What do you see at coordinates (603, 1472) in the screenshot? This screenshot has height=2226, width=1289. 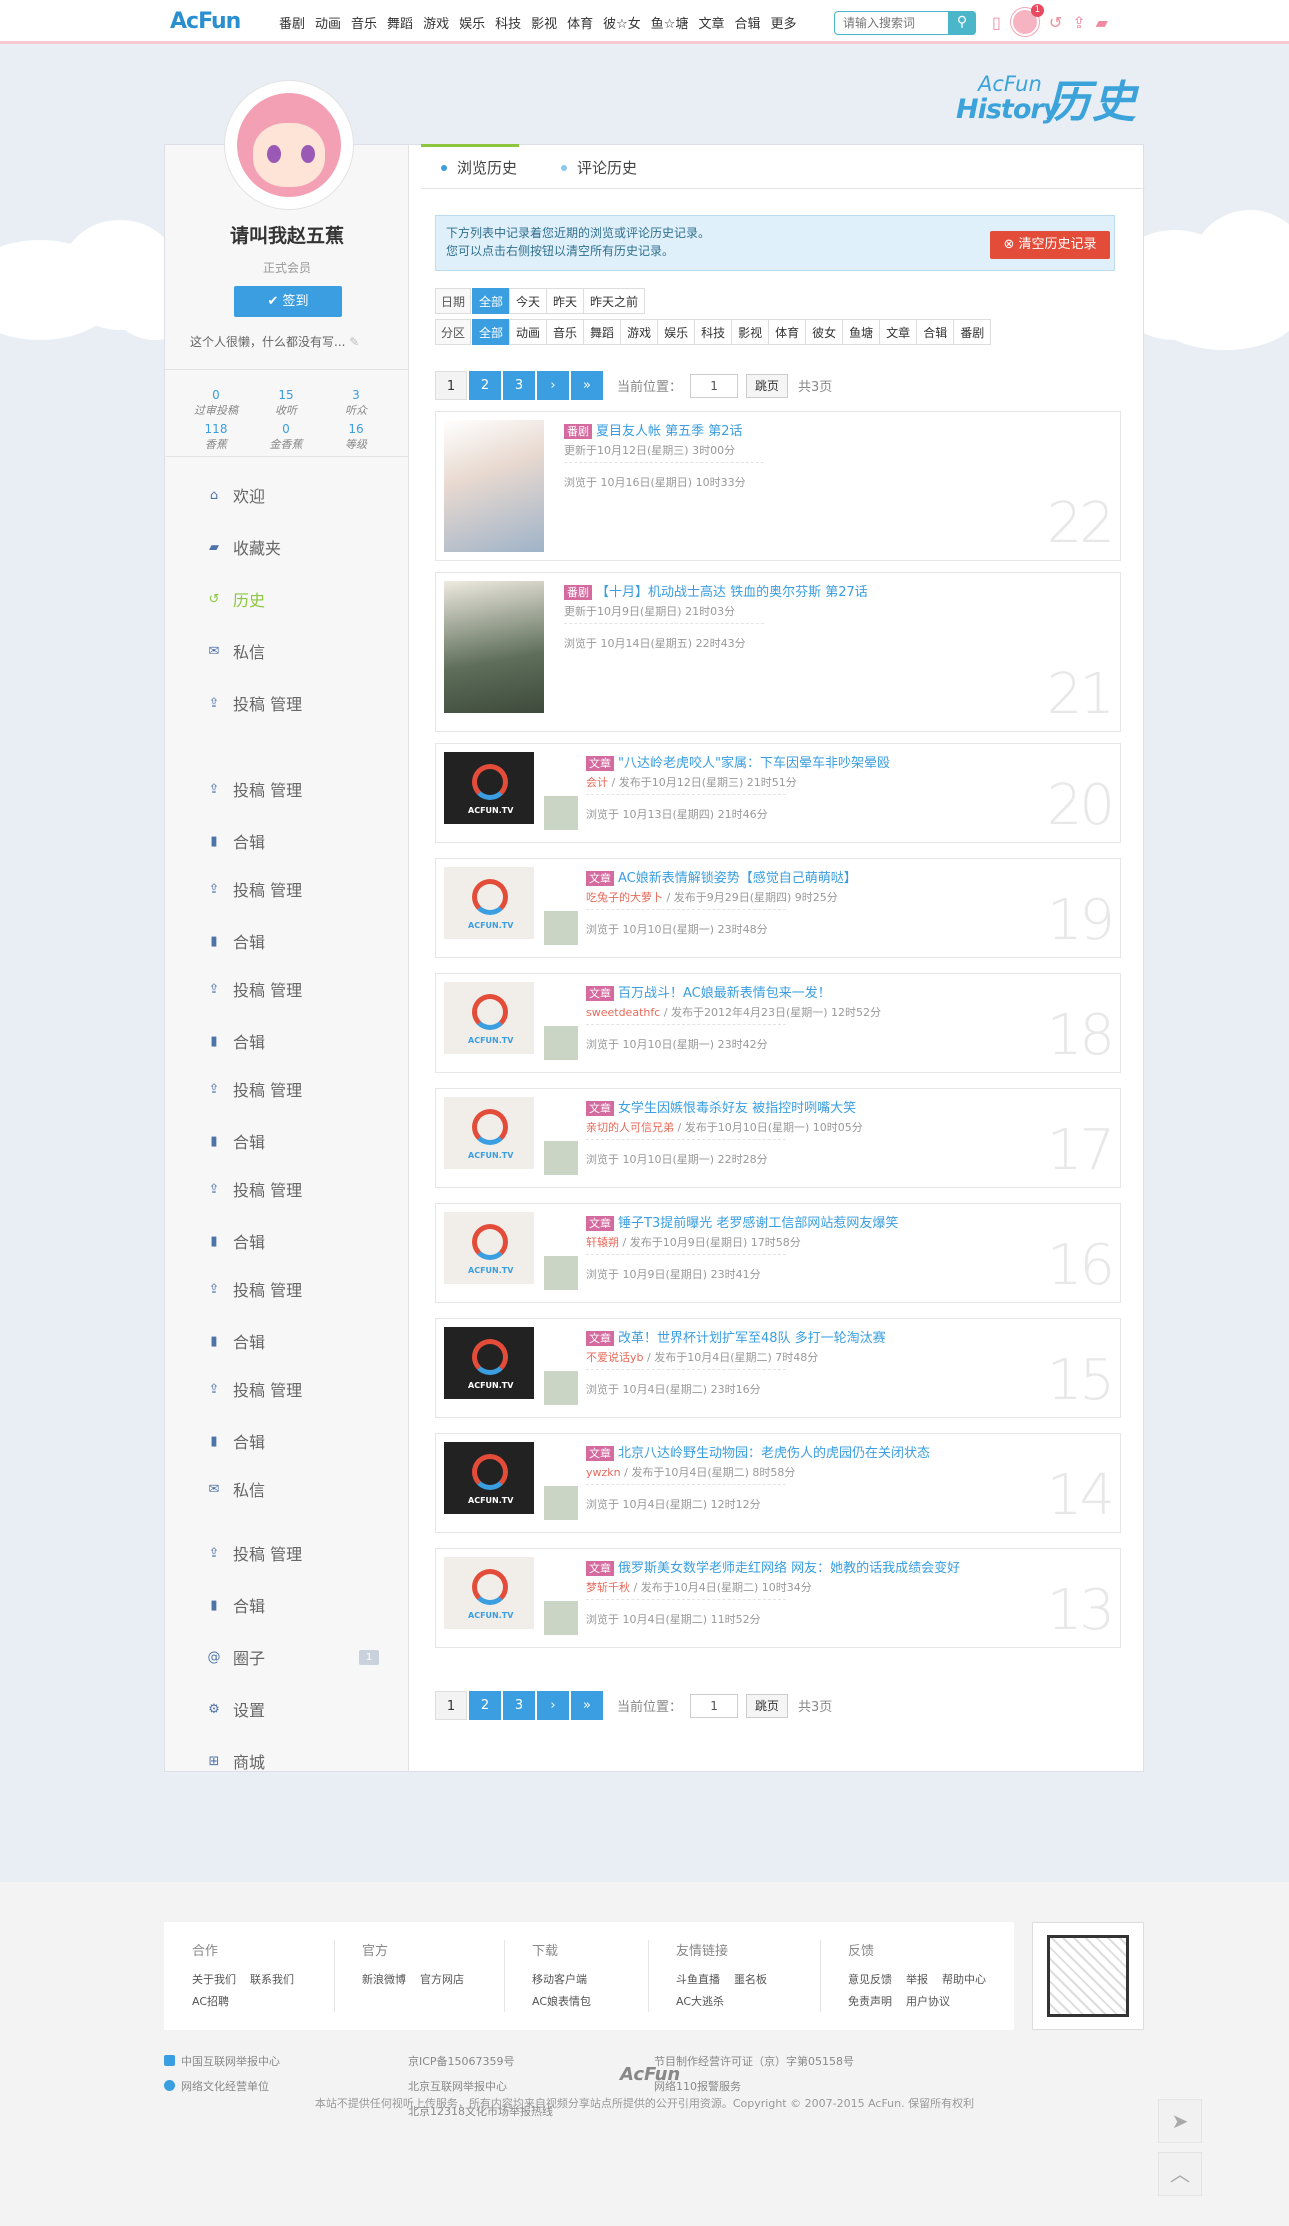 I see `item-author: ywzkn` at bounding box center [603, 1472].